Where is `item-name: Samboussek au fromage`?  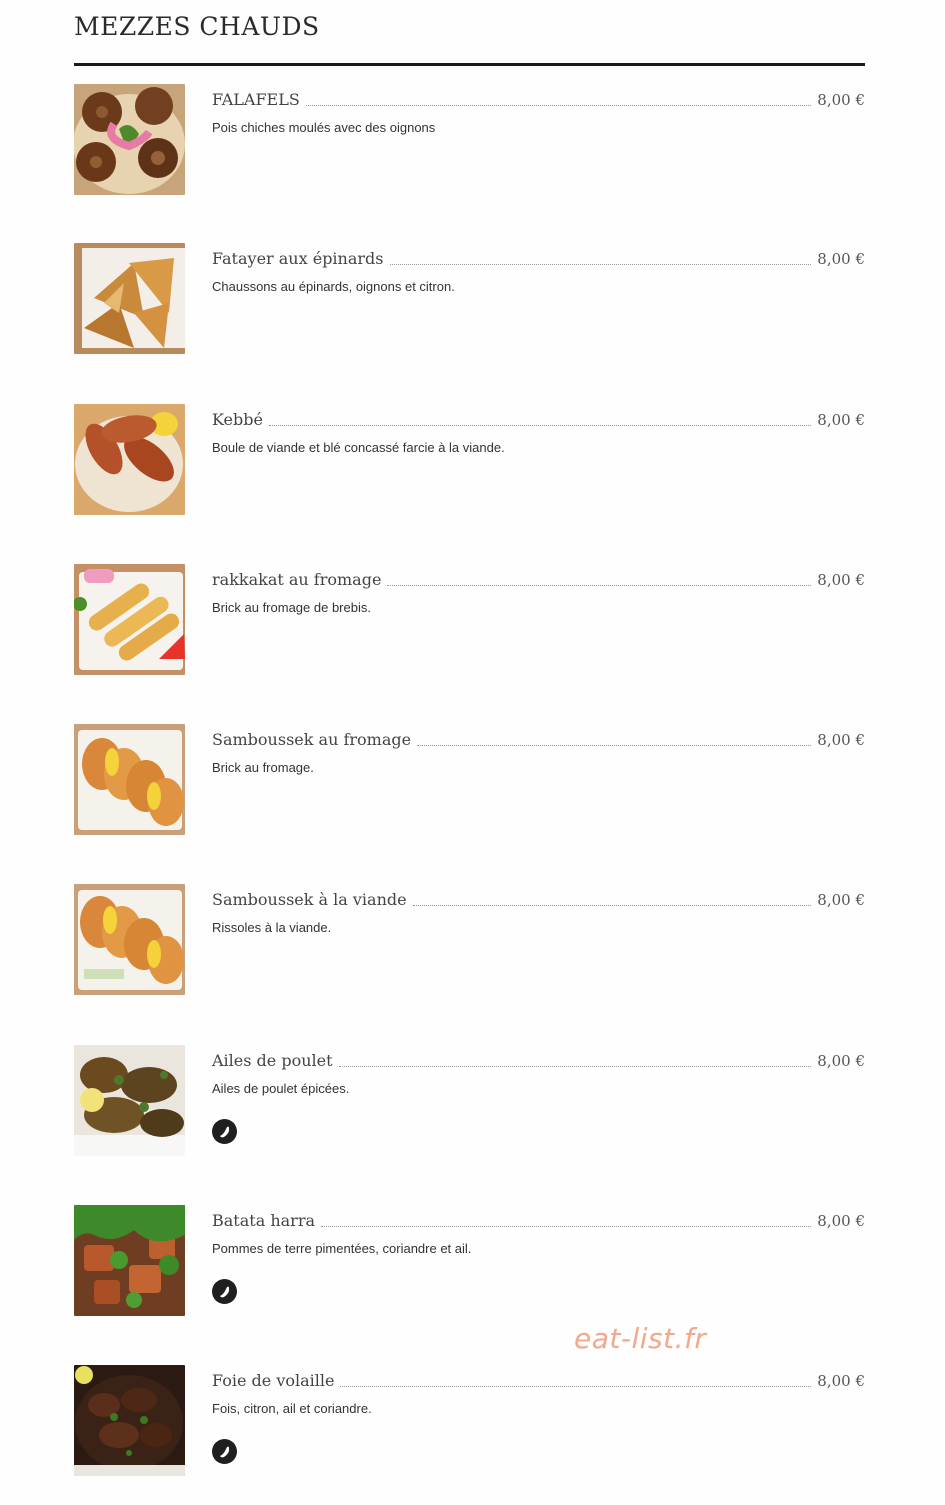
item-name: Samboussek au fromage is located at coordinates (312, 739).